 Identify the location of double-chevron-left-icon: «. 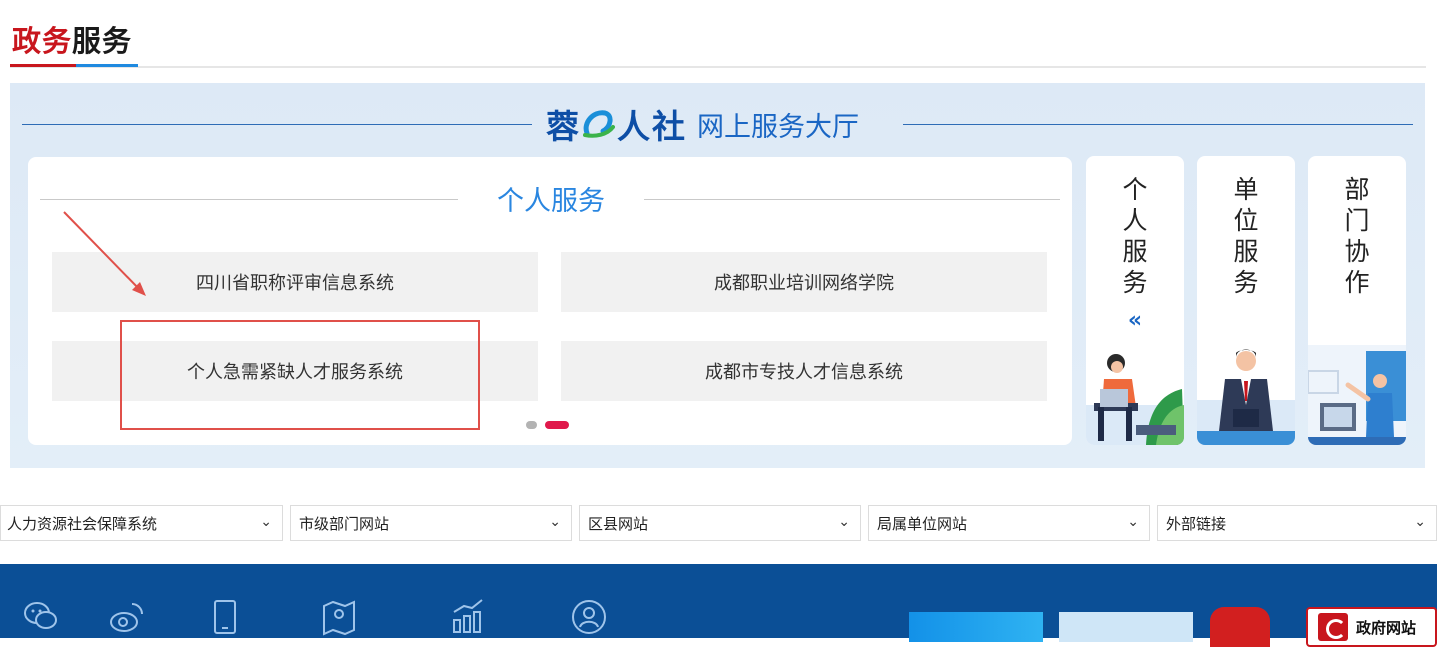
(1135, 320).